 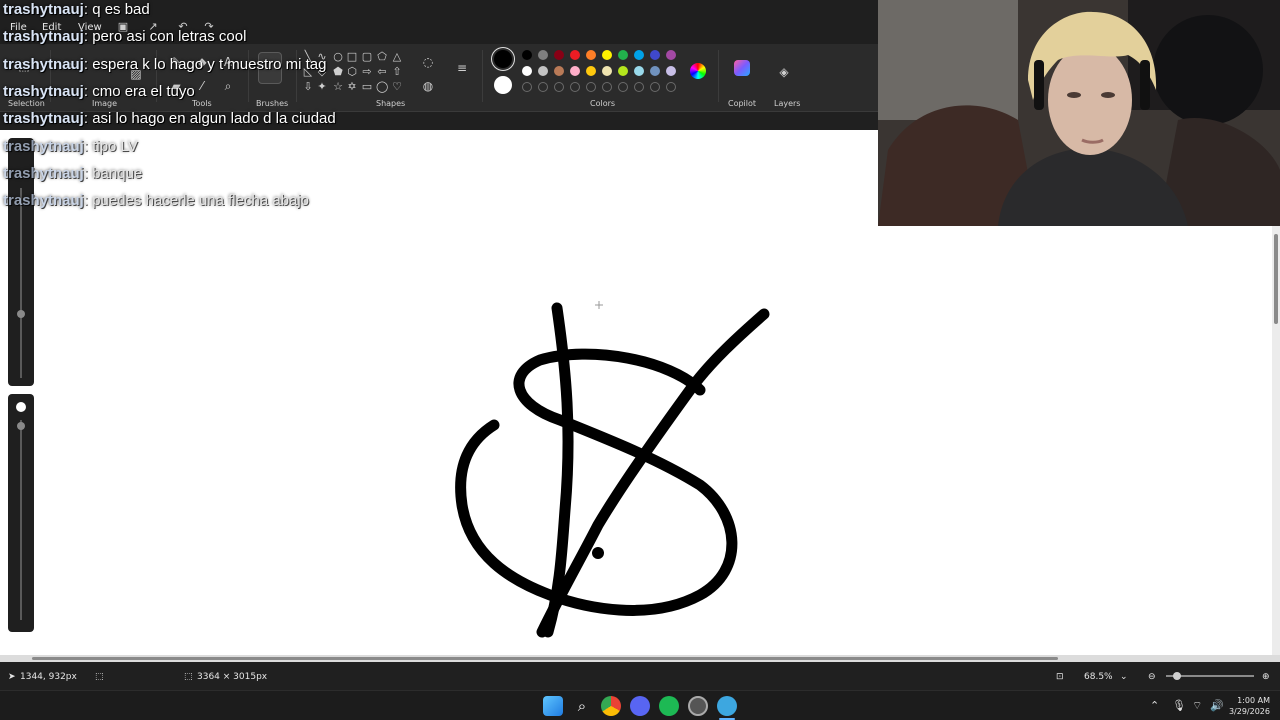 I want to click on canvas-size: 3364 × 3015px, so click(x=232, y=677).